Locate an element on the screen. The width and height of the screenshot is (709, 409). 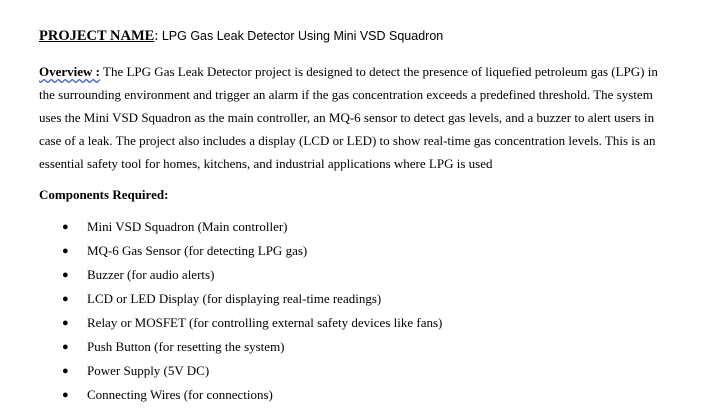
components-heading: Components Required: is located at coordinates (104, 194).